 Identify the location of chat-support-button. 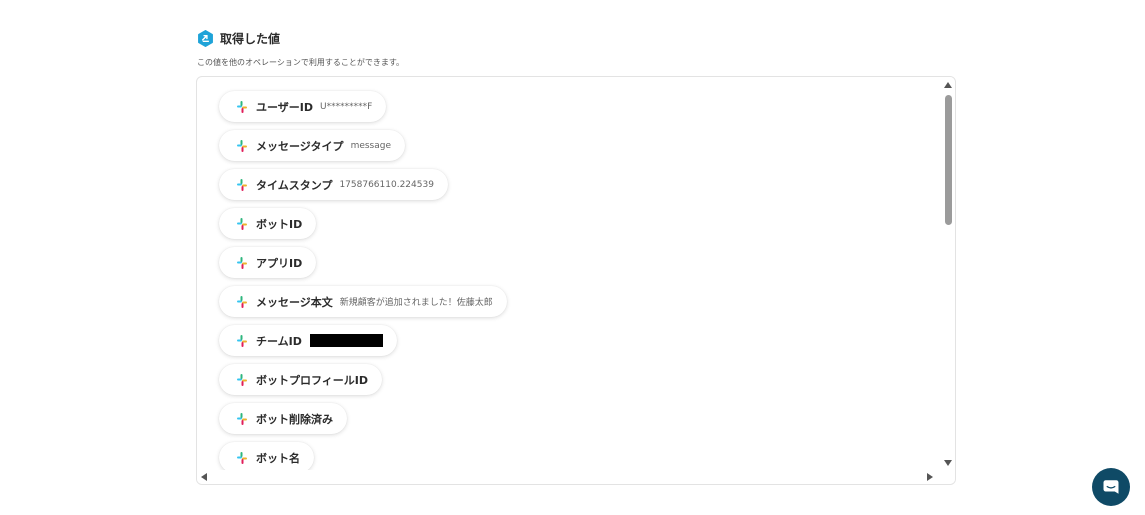
(1111, 487).